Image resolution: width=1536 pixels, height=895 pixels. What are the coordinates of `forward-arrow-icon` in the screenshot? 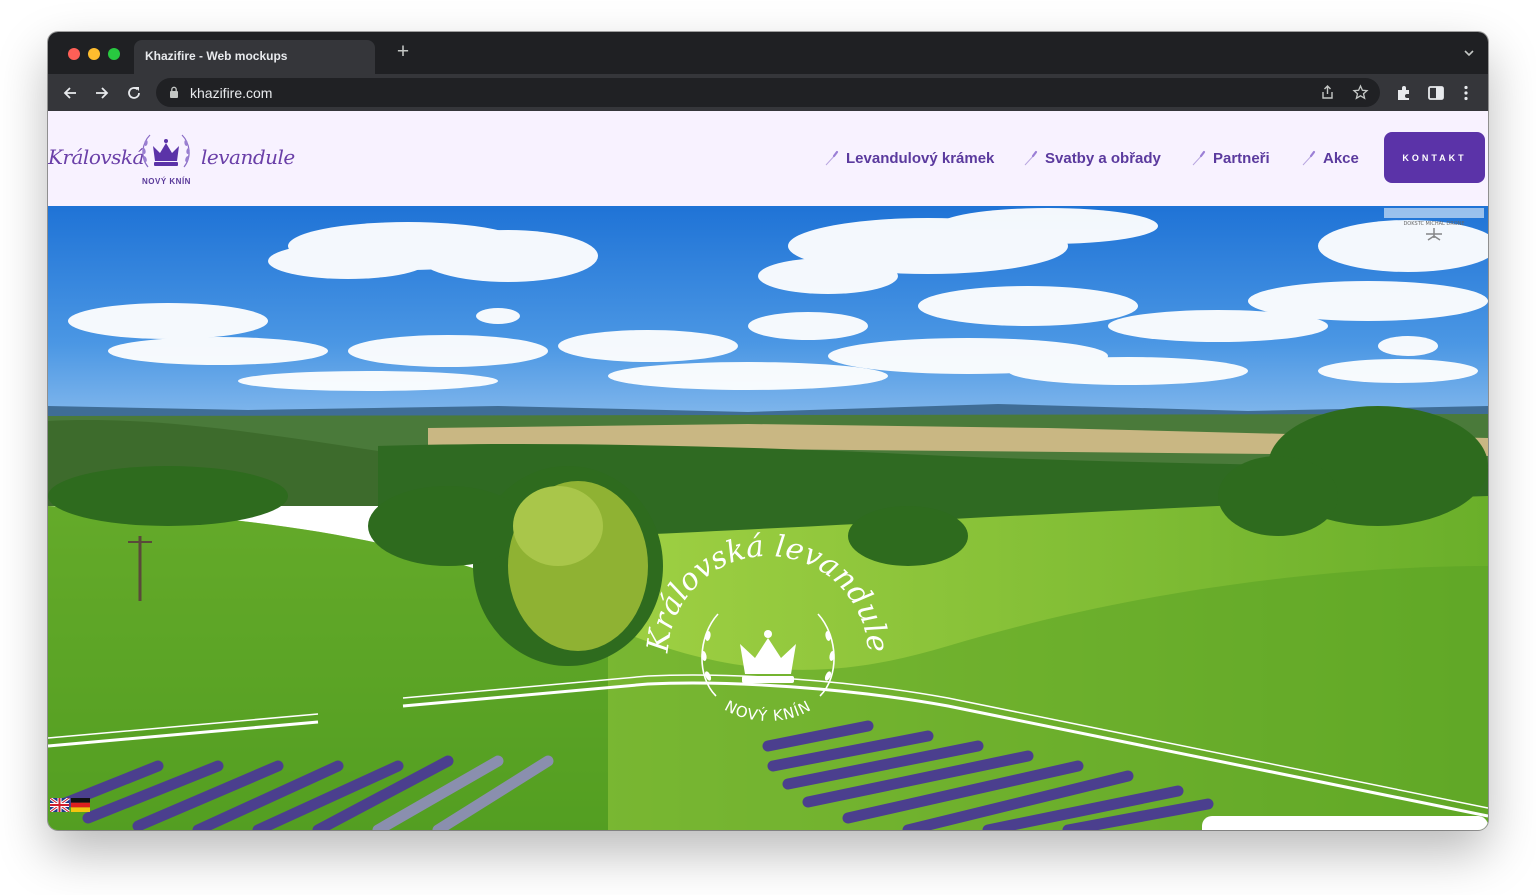 It's located at (102, 93).